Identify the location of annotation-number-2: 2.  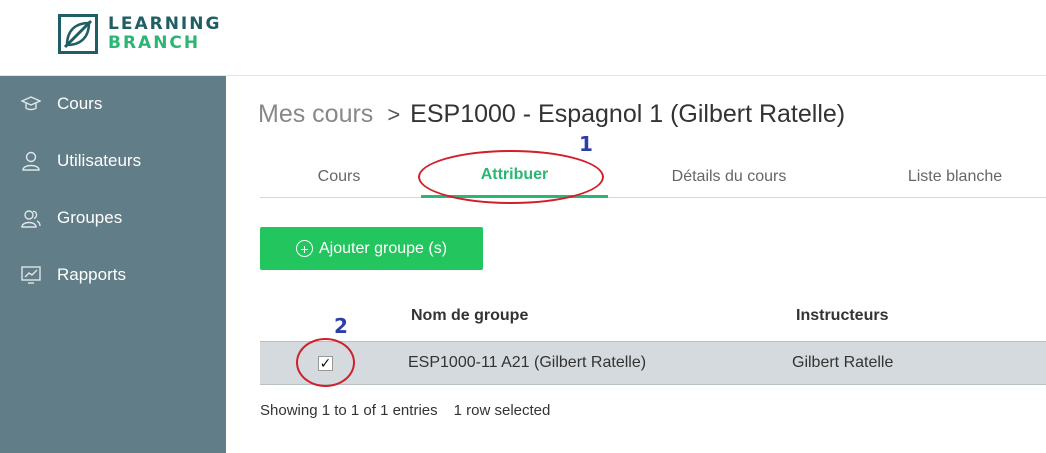
(341, 326).